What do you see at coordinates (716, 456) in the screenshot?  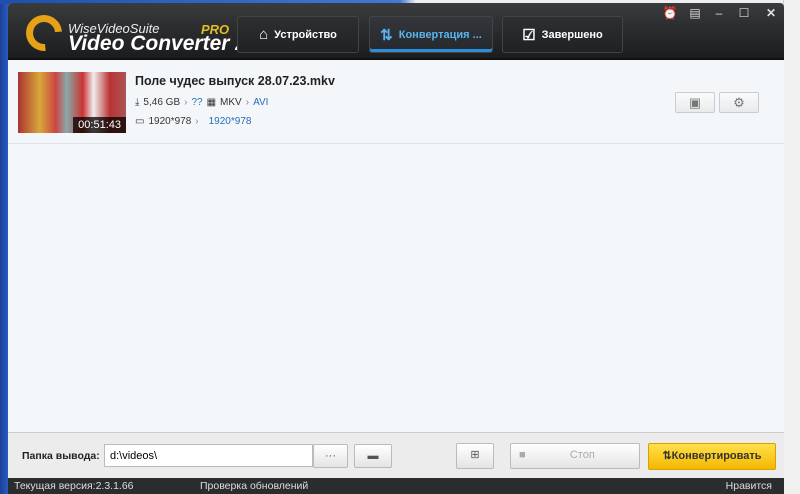 I see `convert-label: Конвертировать` at bounding box center [716, 456].